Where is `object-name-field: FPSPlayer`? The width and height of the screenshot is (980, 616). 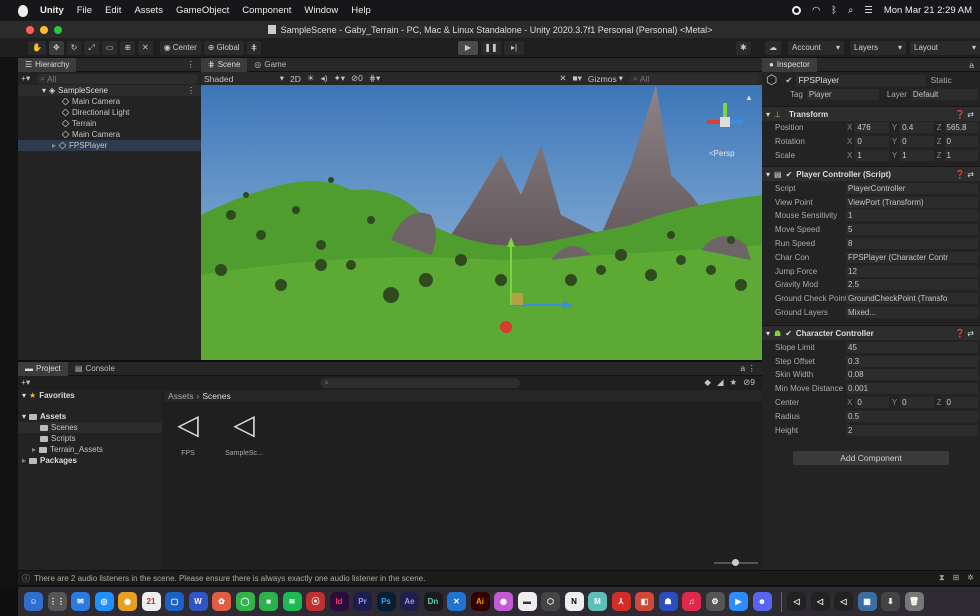 object-name-field: FPSPlayer is located at coordinates (861, 80).